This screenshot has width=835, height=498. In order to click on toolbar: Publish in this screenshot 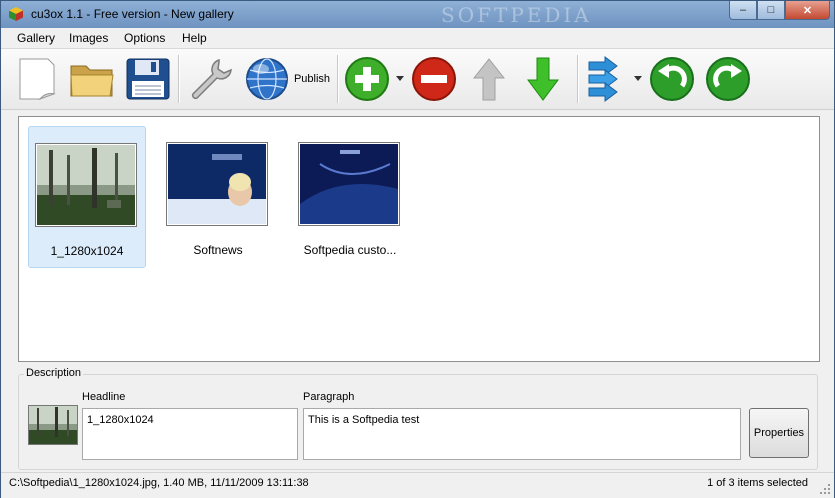, I will do `click(417, 79)`.